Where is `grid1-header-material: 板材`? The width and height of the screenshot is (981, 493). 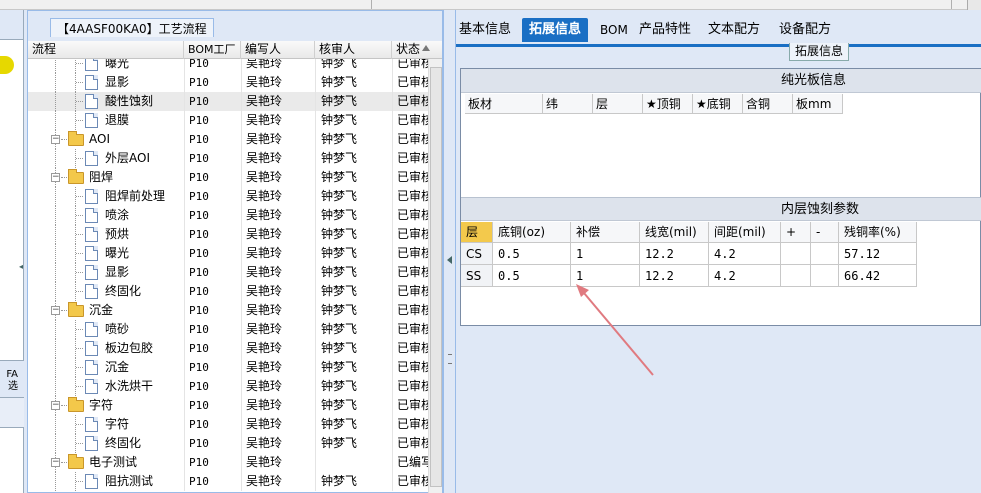 grid1-header-material: 板材 is located at coordinates (504, 104).